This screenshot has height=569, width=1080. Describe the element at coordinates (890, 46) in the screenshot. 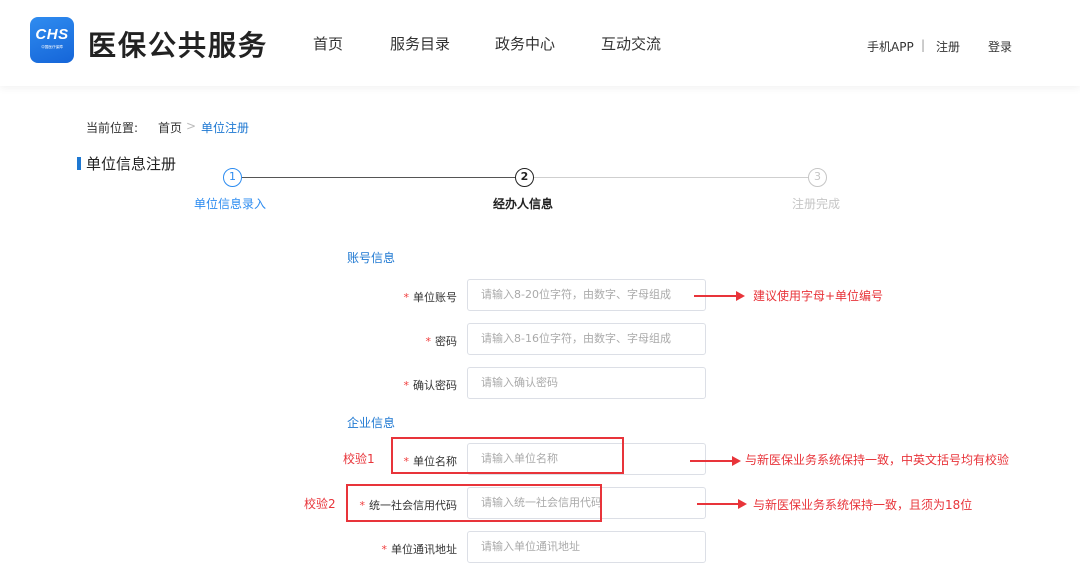

I see `mobile-app-link: 手机APP` at that location.